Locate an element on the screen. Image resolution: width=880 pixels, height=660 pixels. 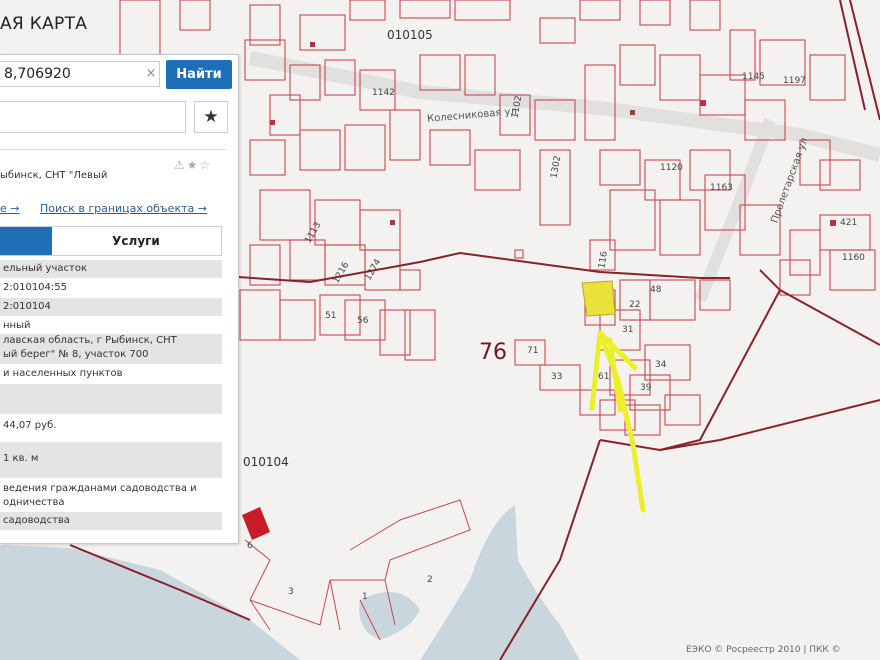
field-value: и населенных пунктов is located at coordinates (63, 373).